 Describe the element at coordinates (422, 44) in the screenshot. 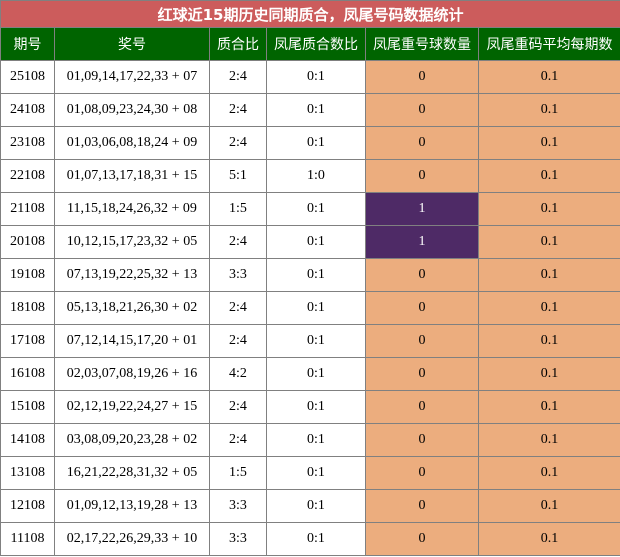

I see `header-repeat-count: 凤尾重号球数量` at that location.